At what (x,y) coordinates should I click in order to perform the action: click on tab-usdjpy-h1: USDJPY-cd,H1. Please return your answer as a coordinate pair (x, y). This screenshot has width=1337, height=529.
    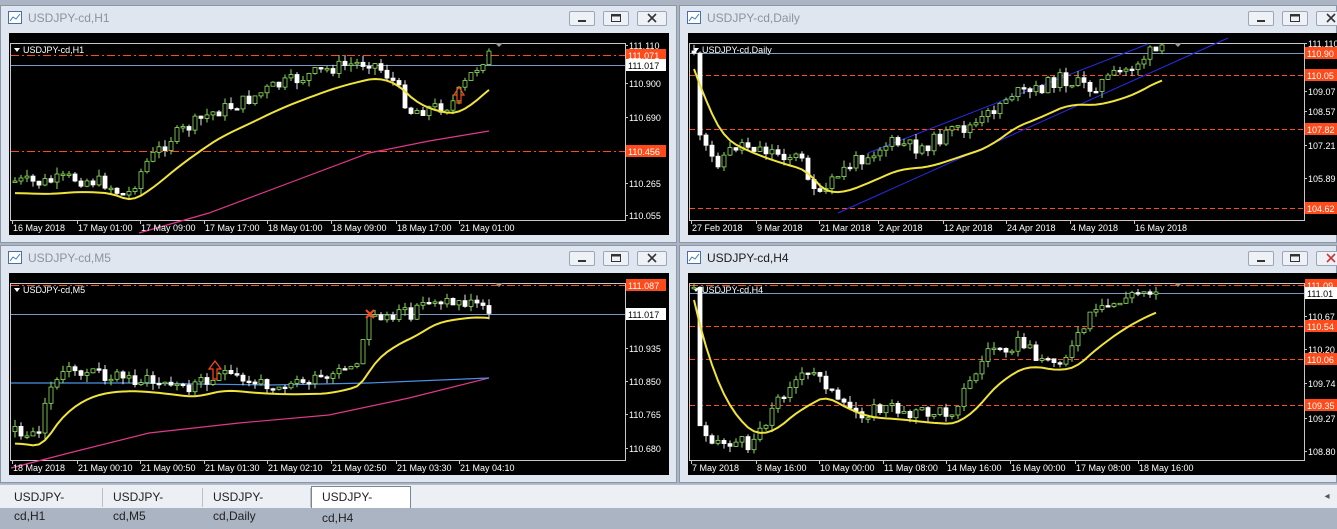
    Looking at the image, I should click on (53, 505).